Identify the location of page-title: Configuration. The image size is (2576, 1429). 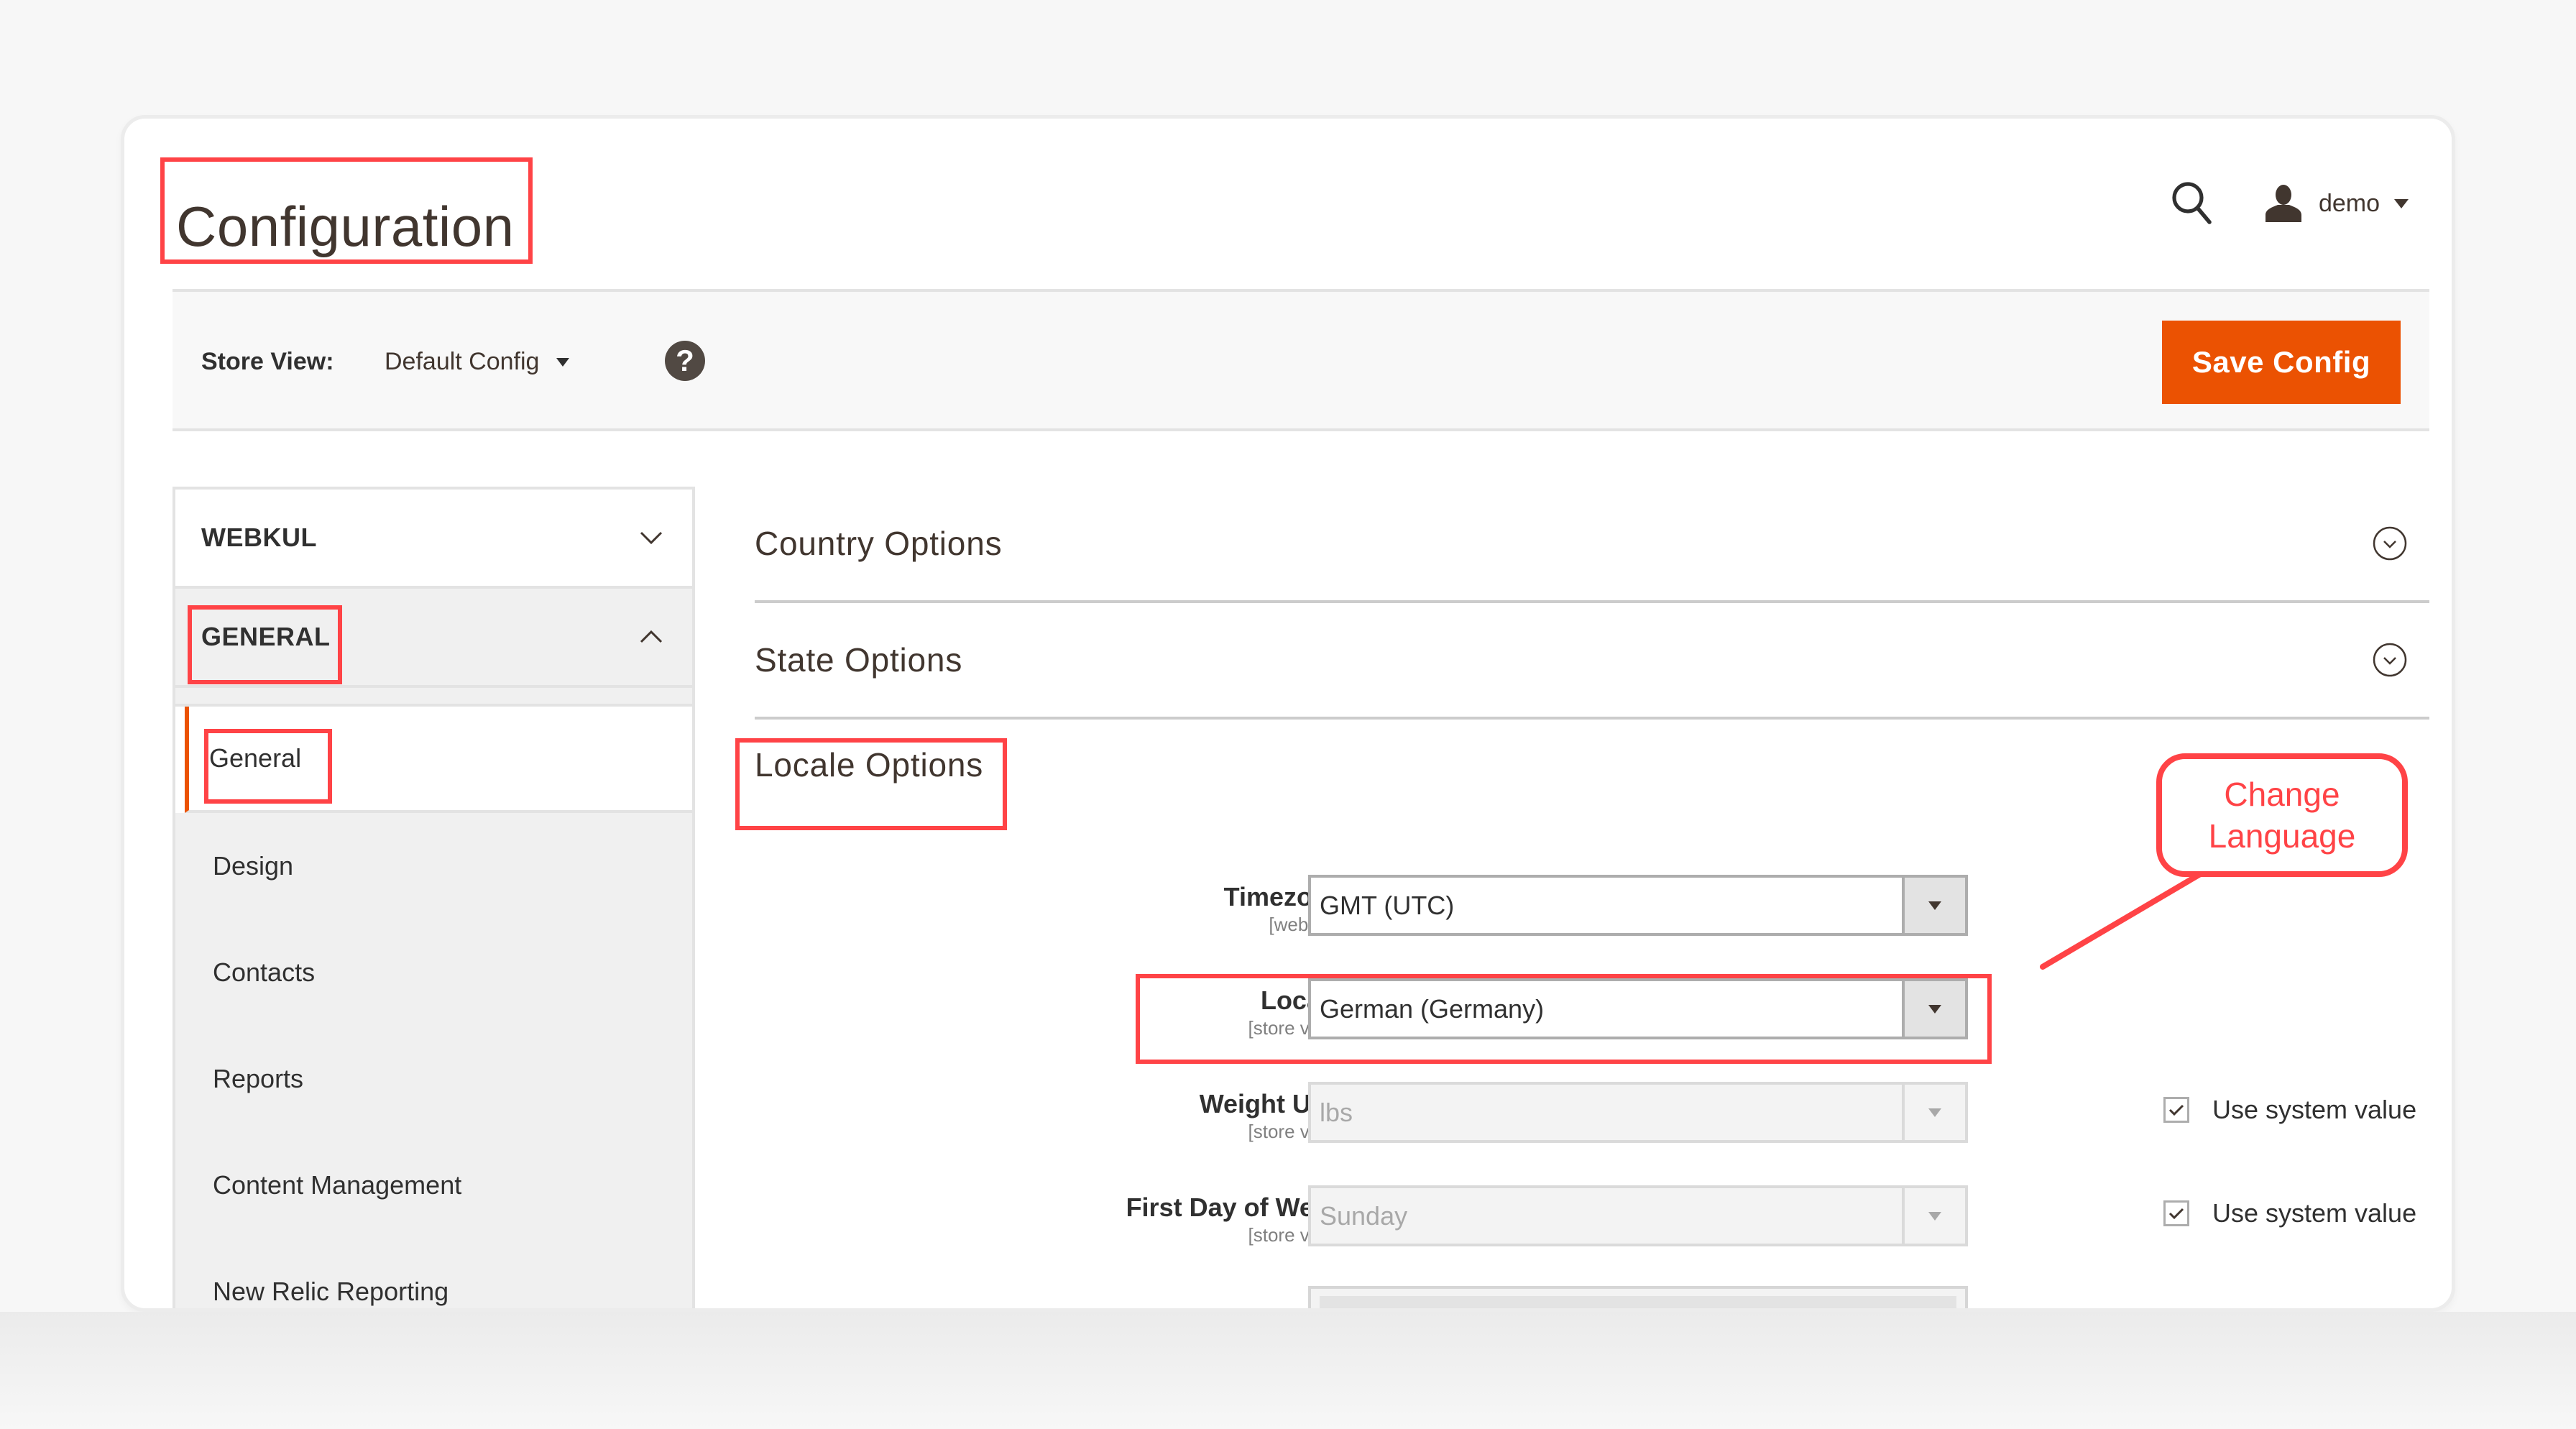
(345, 226).